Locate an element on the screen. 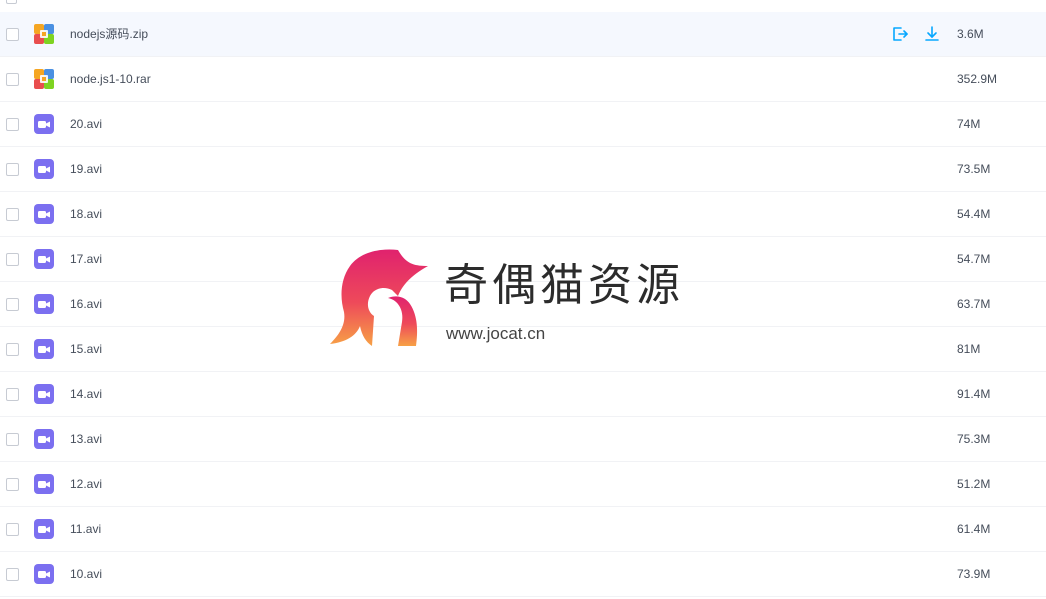 The image size is (1046, 599). file-row: 14.avi 91.4M is located at coordinates (523, 394).